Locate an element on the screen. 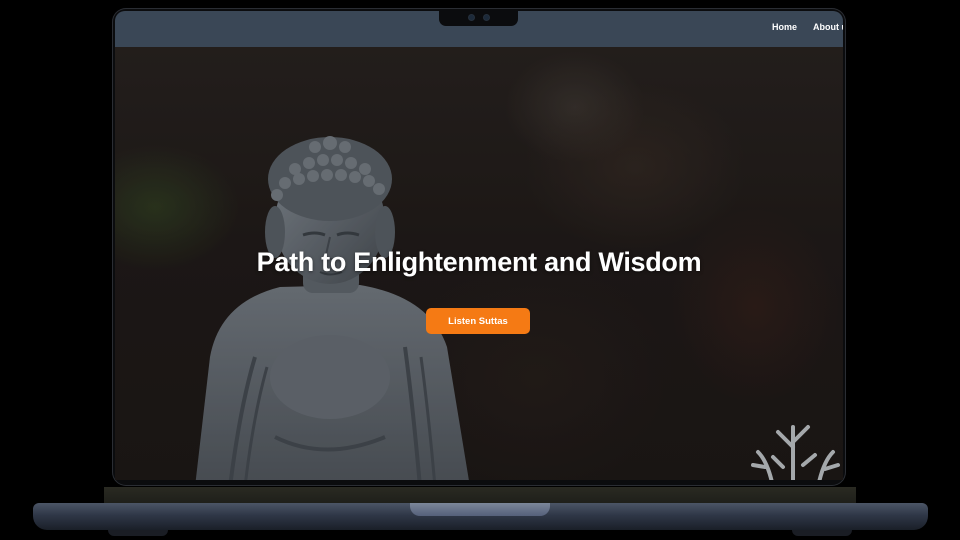 The image size is (960, 540). listen-suttas-button: Listen Suttas is located at coordinates (478, 321).